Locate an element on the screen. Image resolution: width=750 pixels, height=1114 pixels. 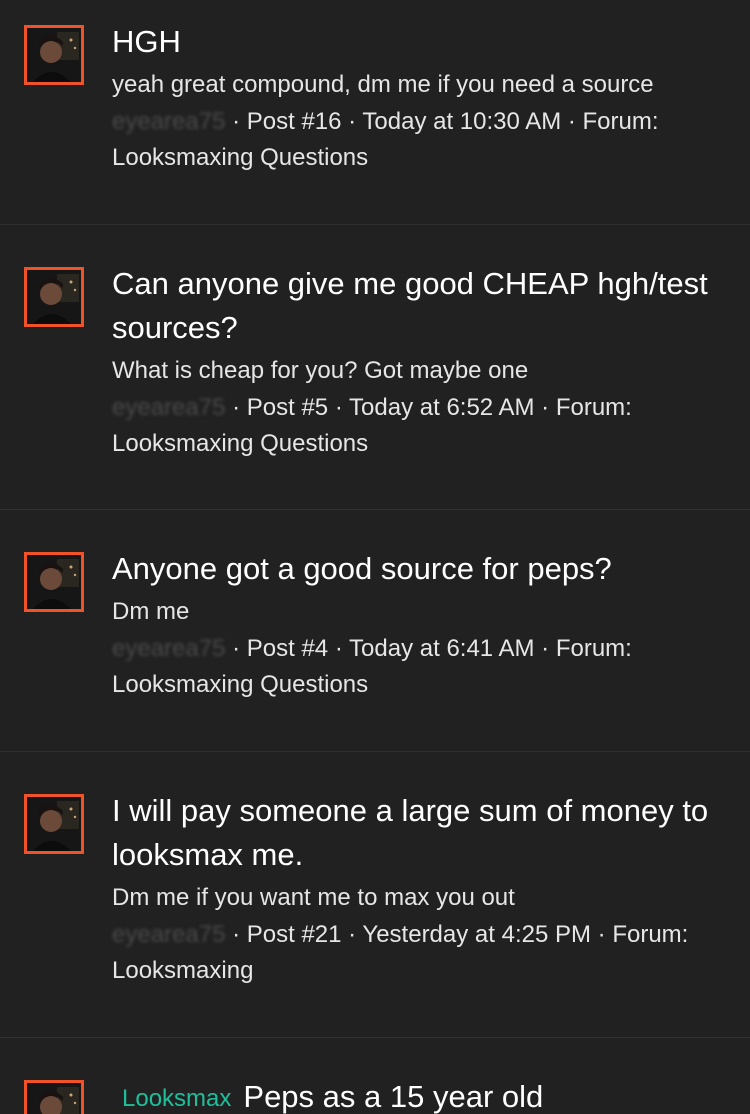
result-snippet: What is cheap for you? Got maybe one is located at coordinates (320, 370).